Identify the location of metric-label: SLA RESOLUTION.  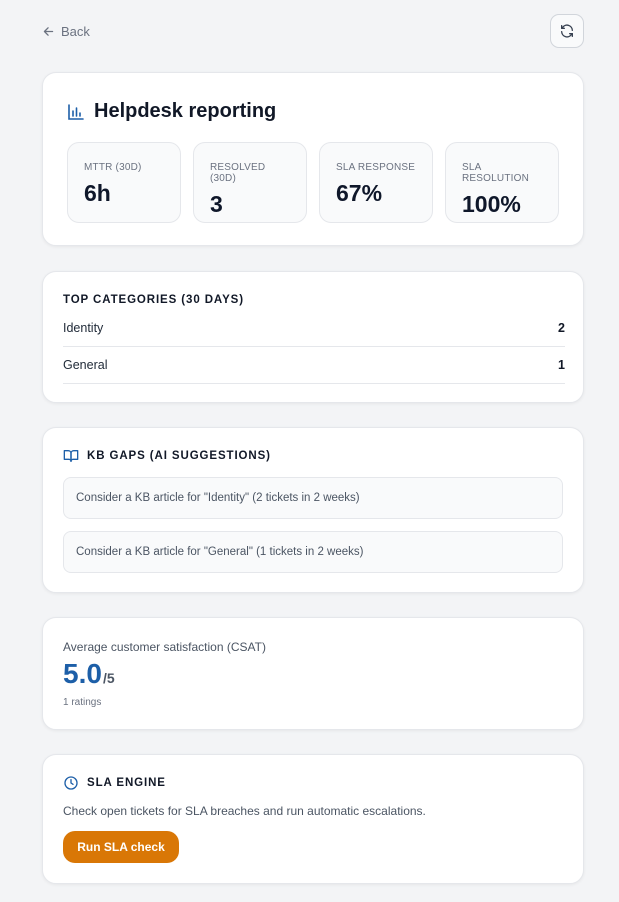
(496, 173).